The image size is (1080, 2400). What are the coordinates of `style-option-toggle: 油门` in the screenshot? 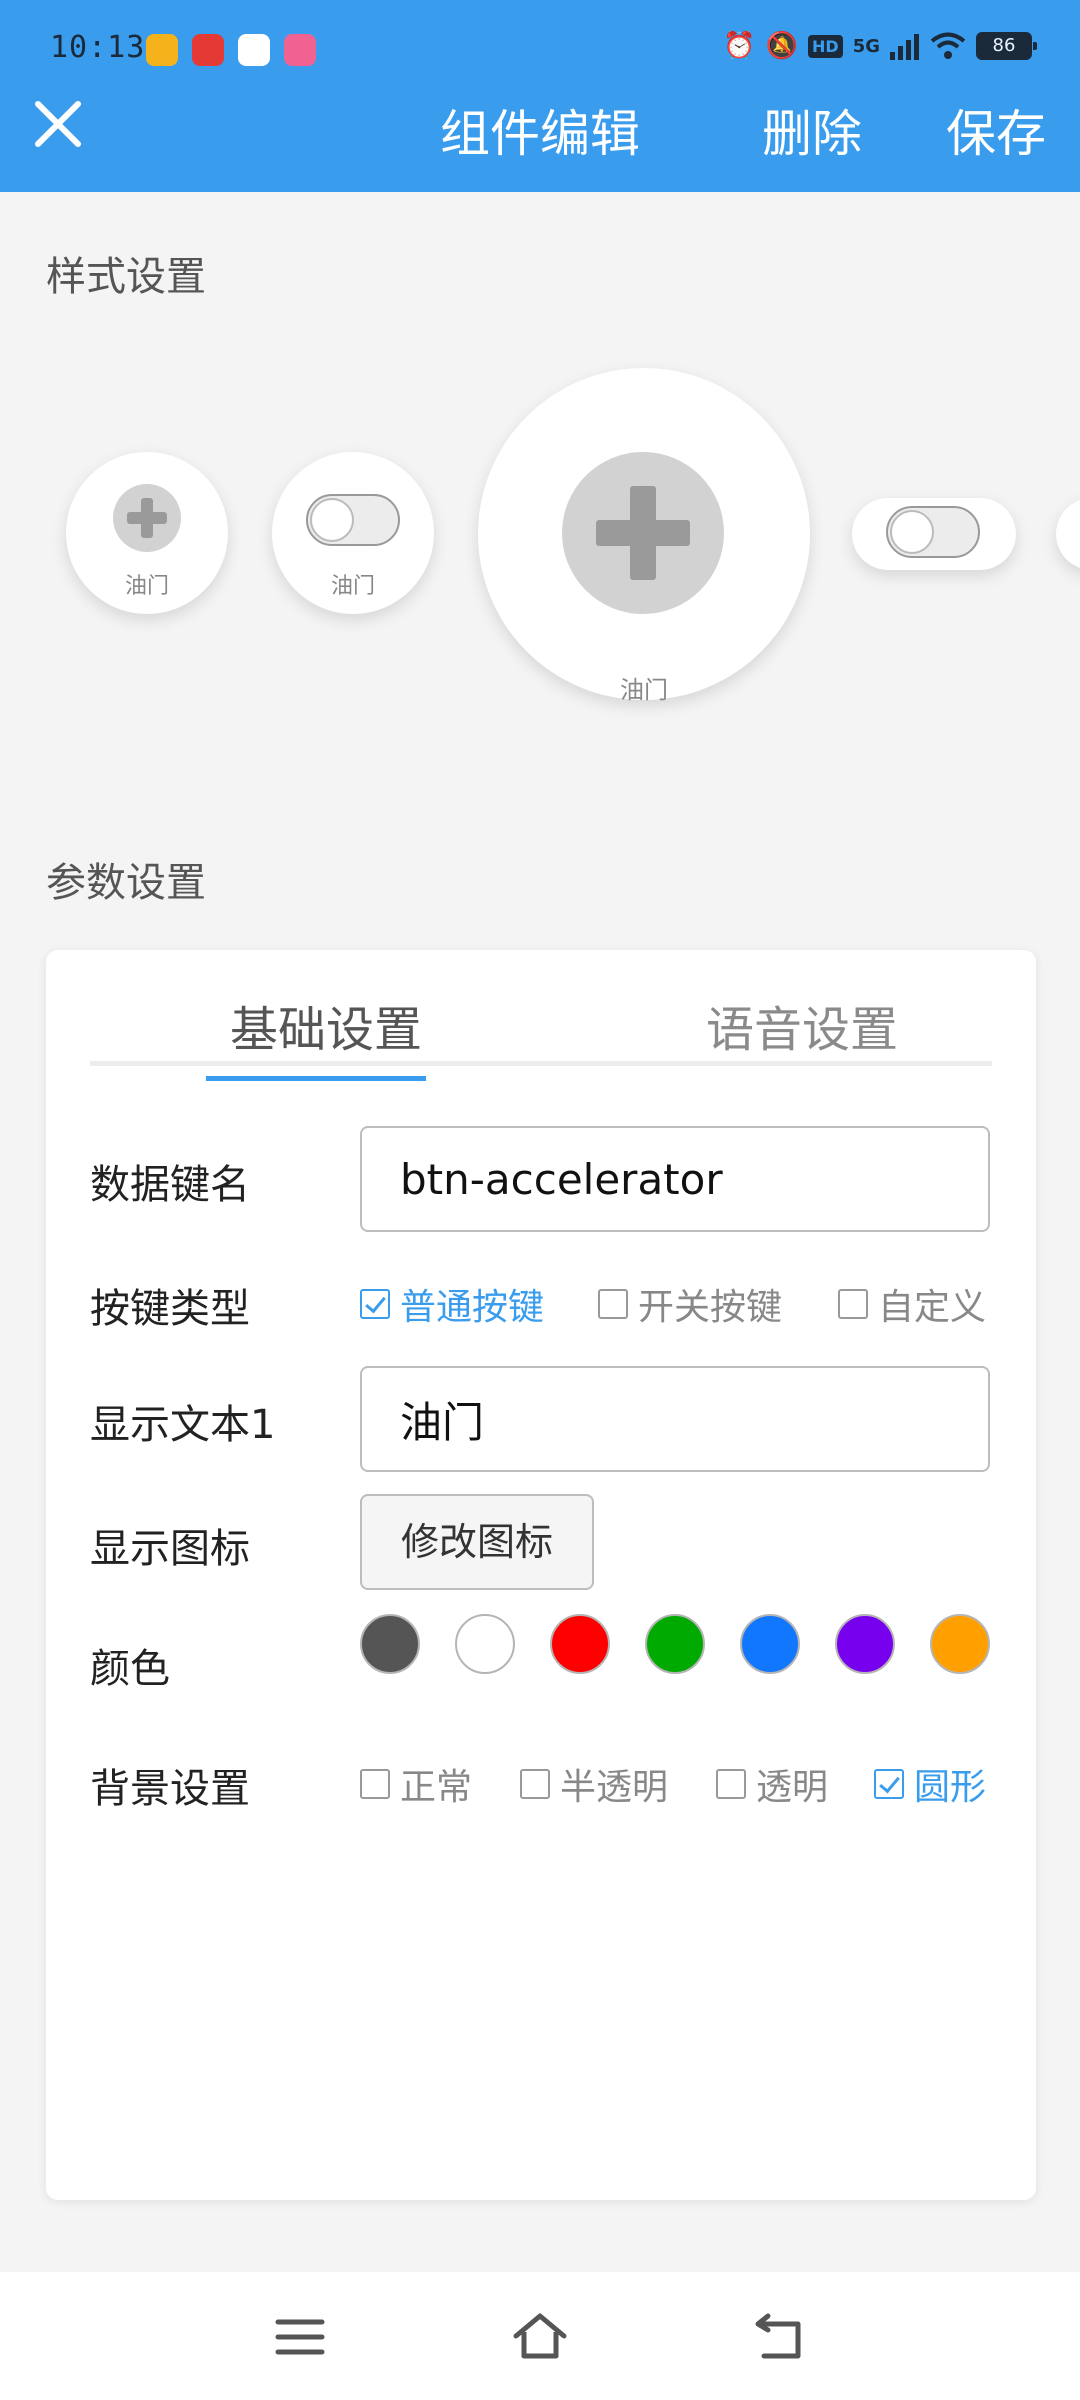 It's located at (353, 533).